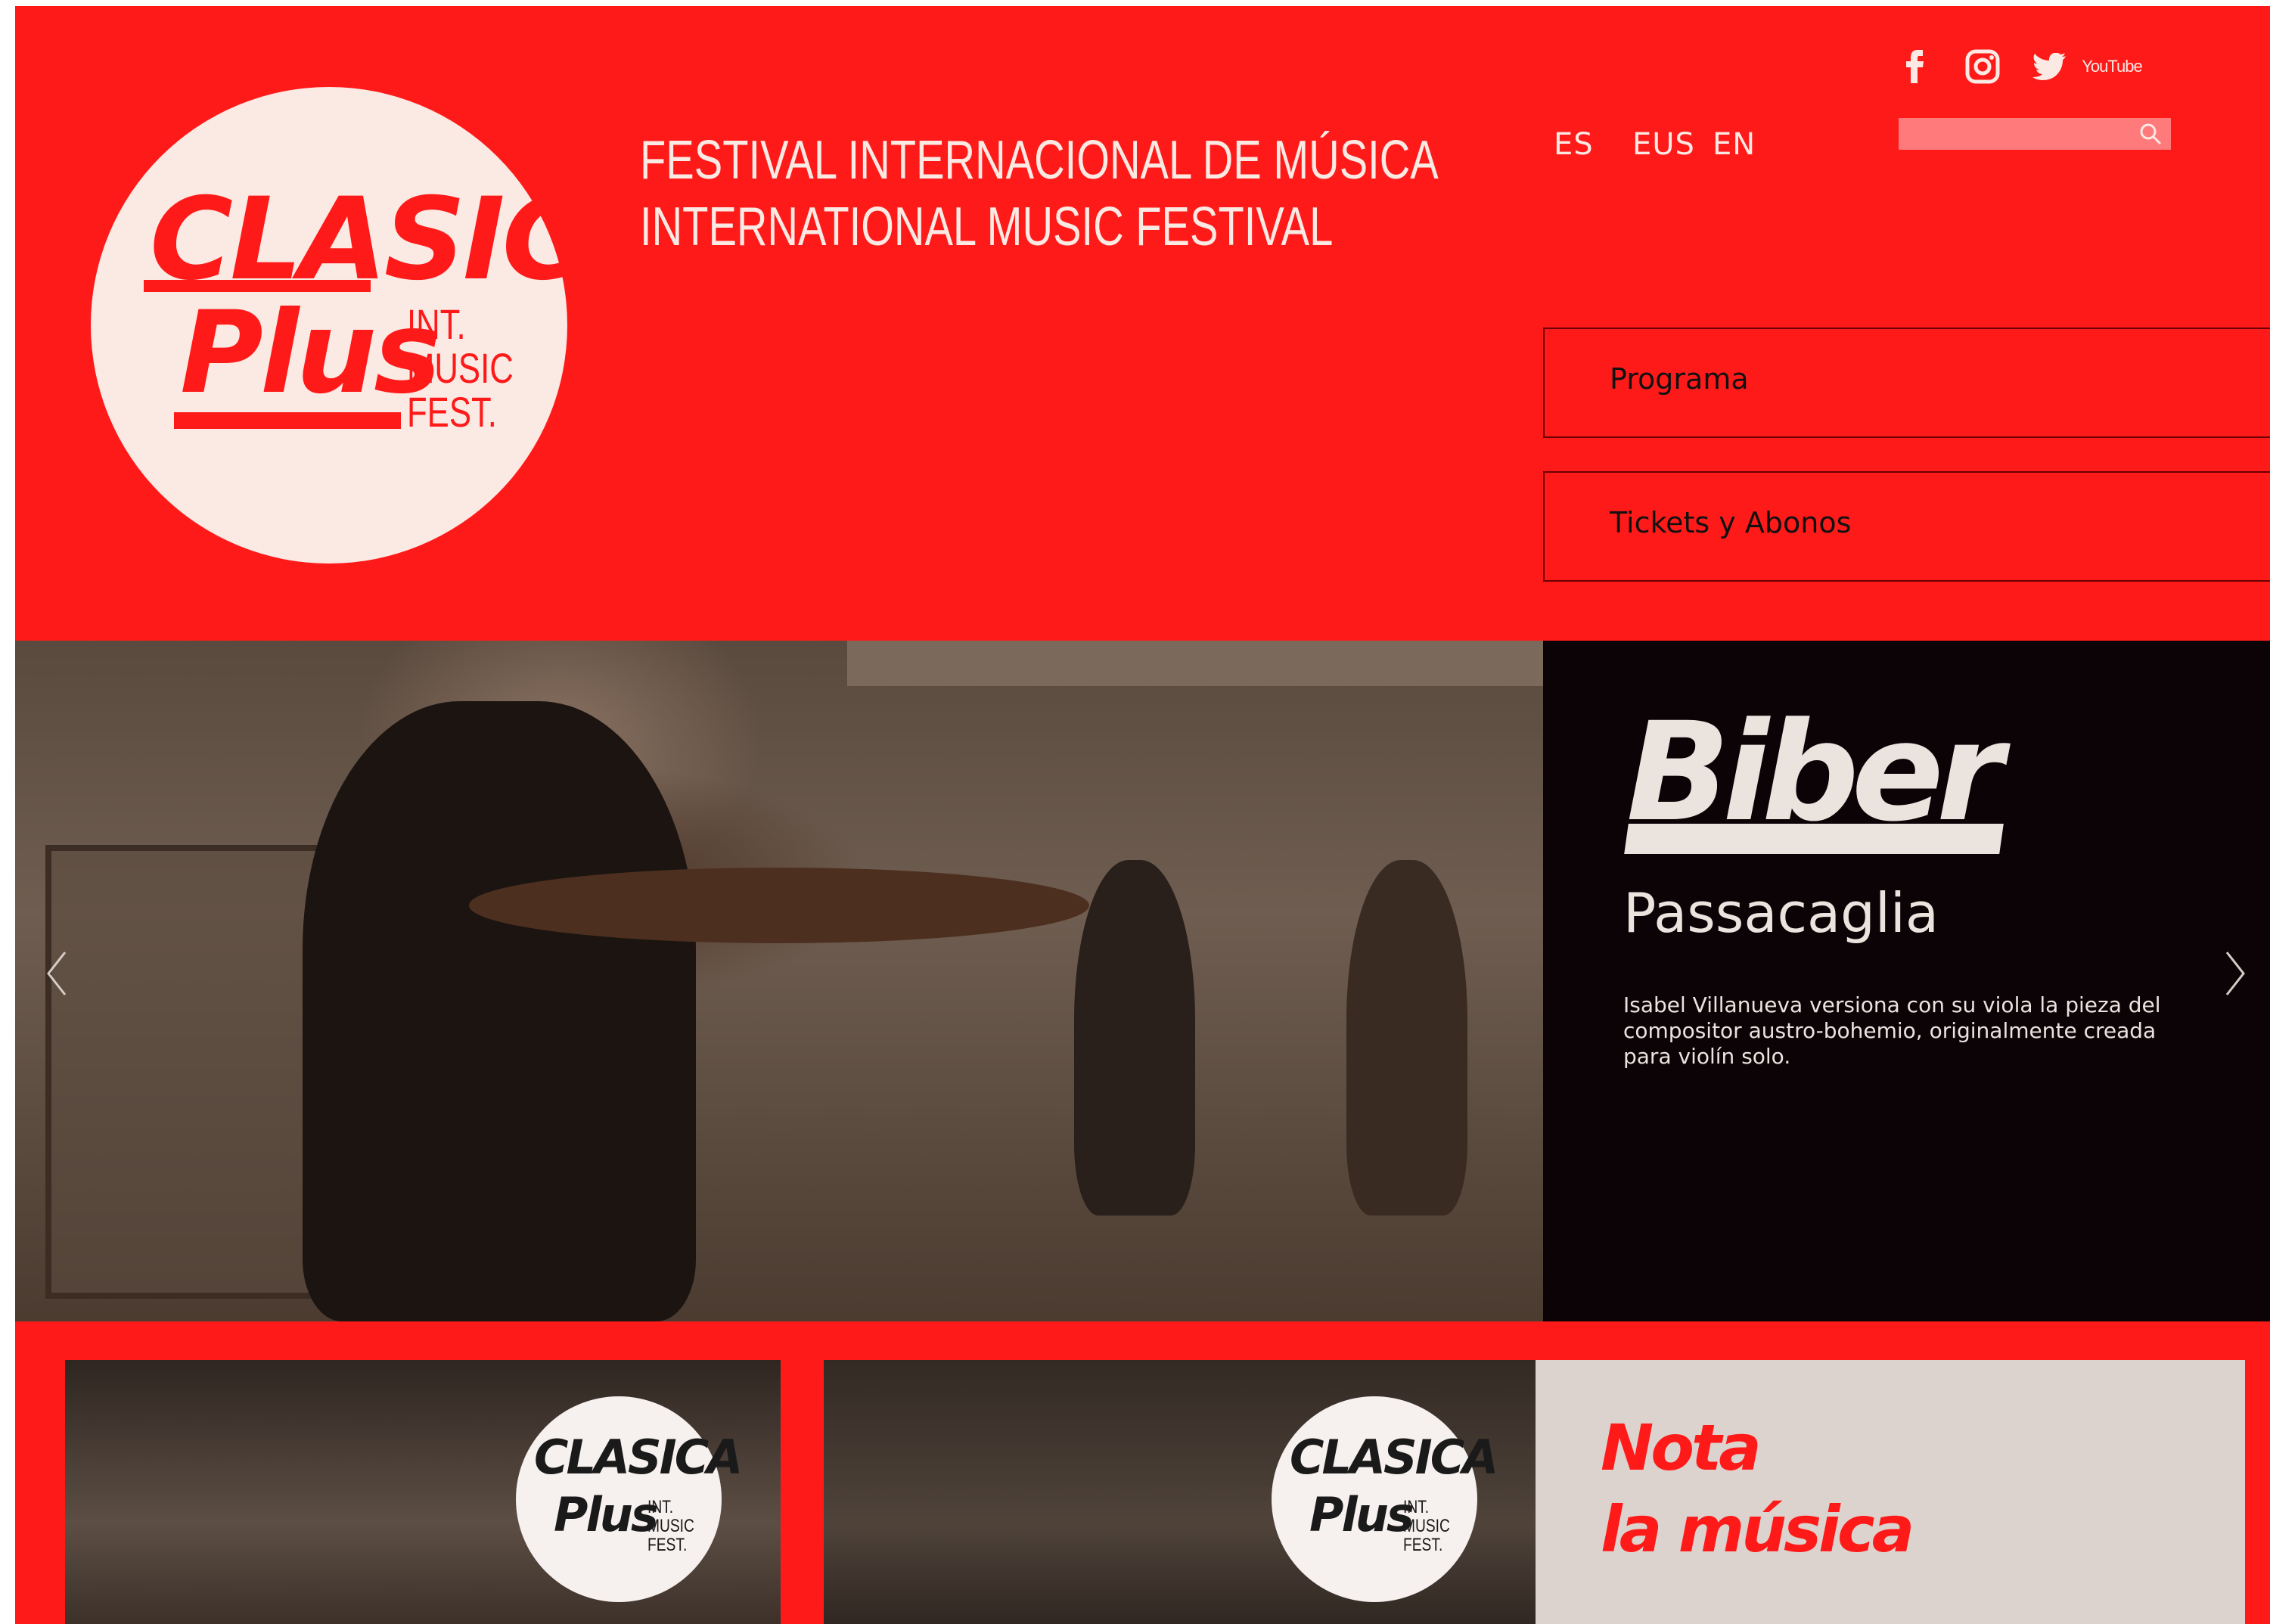 The height and width of the screenshot is (1624, 2270). I want to click on nota-la-musica-card: Nota la música, so click(1890, 1492).